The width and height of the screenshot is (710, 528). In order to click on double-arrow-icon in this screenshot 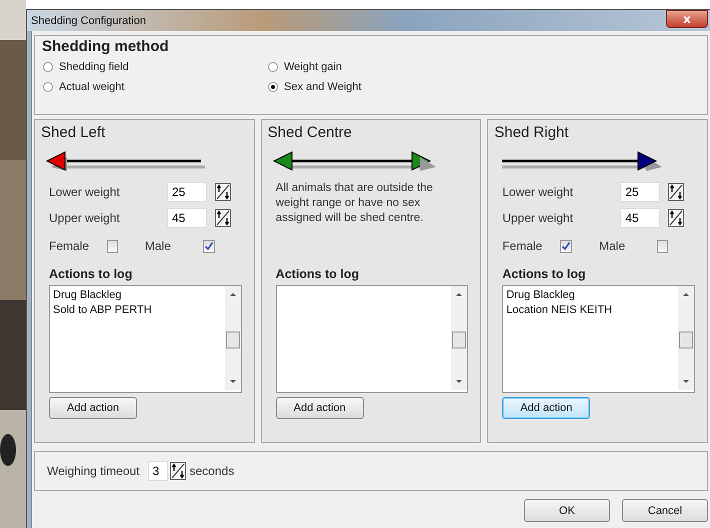, I will do `click(355, 161)`.